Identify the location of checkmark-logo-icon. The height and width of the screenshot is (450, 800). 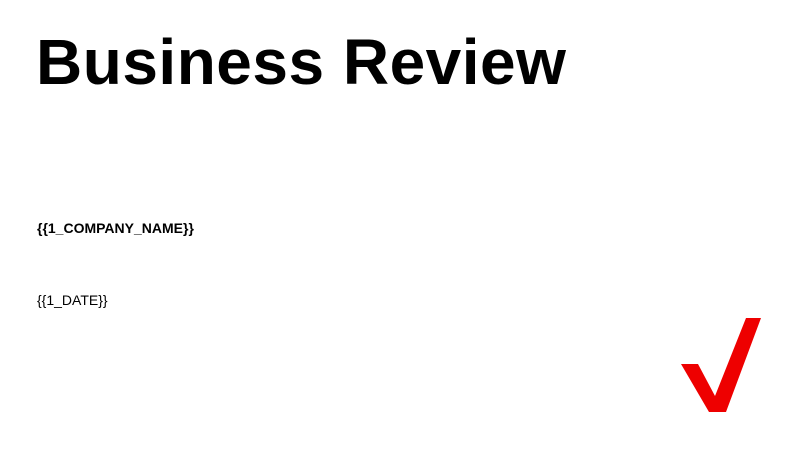
(721, 365).